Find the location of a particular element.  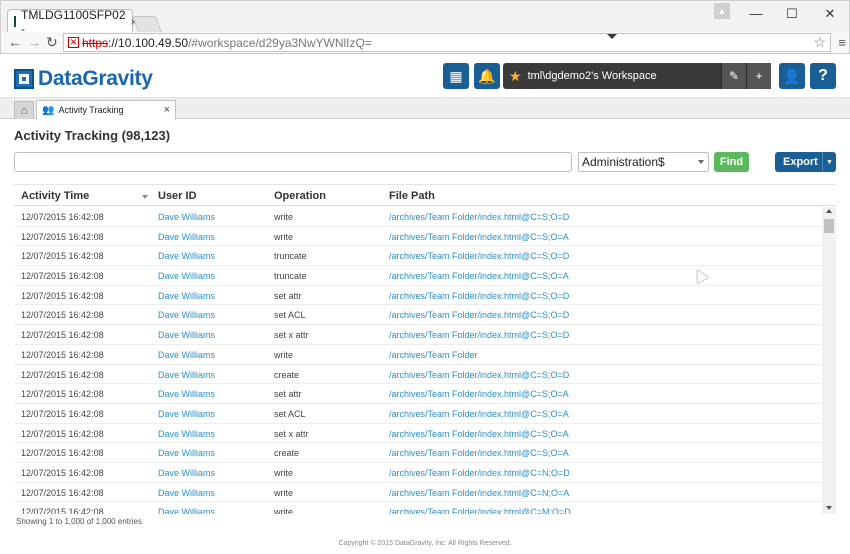

users-icon: 👥 is located at coordinates (48, 110).